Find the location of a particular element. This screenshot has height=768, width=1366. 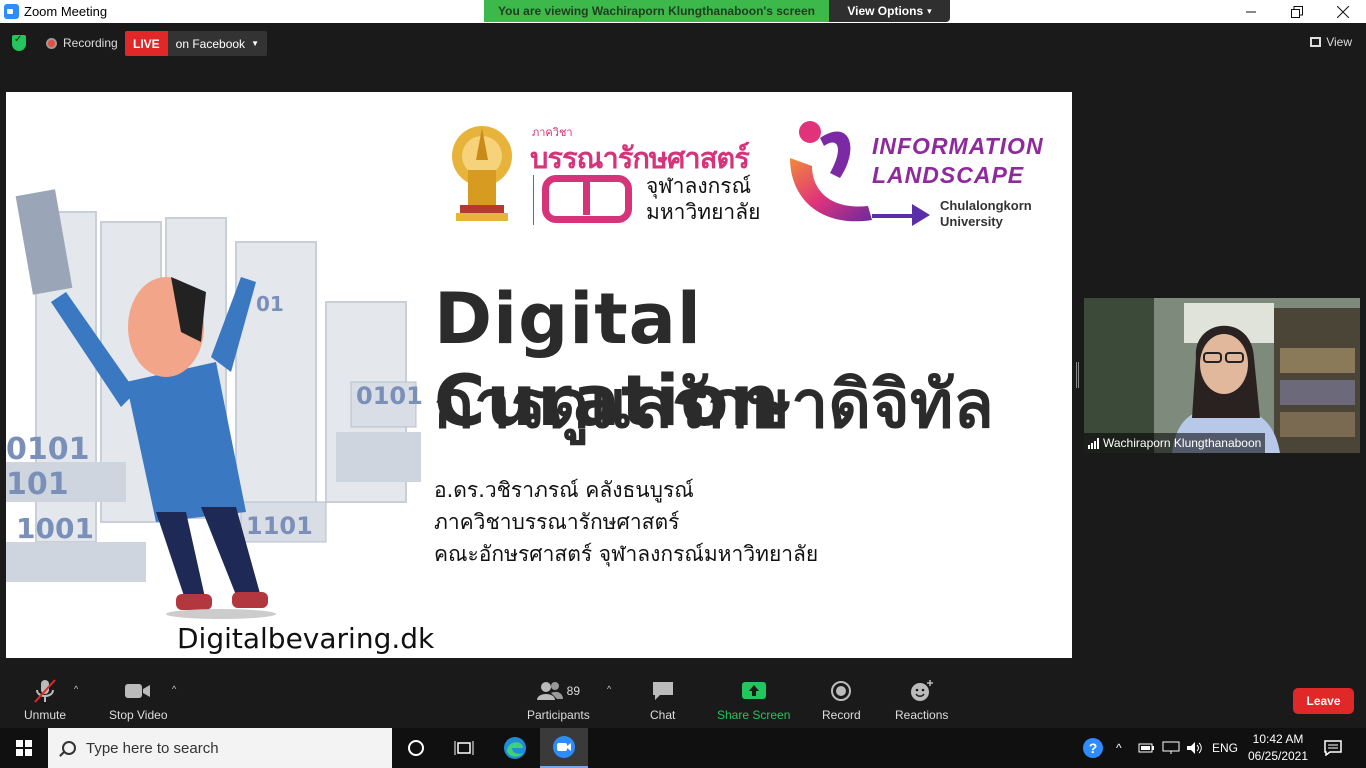

view-label: View is located at coordinates (1339, 42).